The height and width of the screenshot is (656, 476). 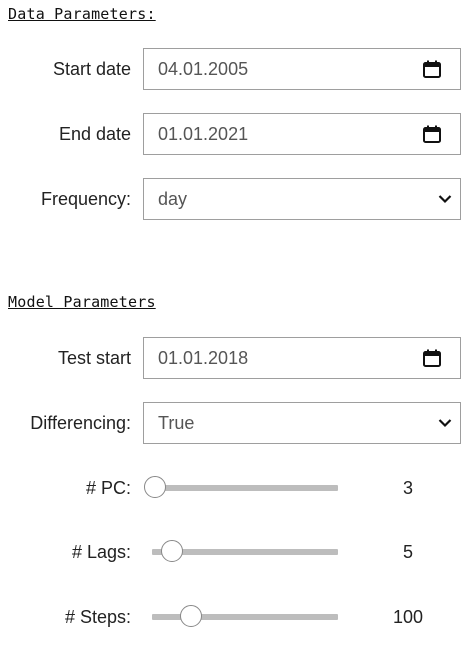 What do you see at coordinates (203, 358) in the screenshot?
I see `test-start-value: 01.01.2018` at bounding box center [203, 358].